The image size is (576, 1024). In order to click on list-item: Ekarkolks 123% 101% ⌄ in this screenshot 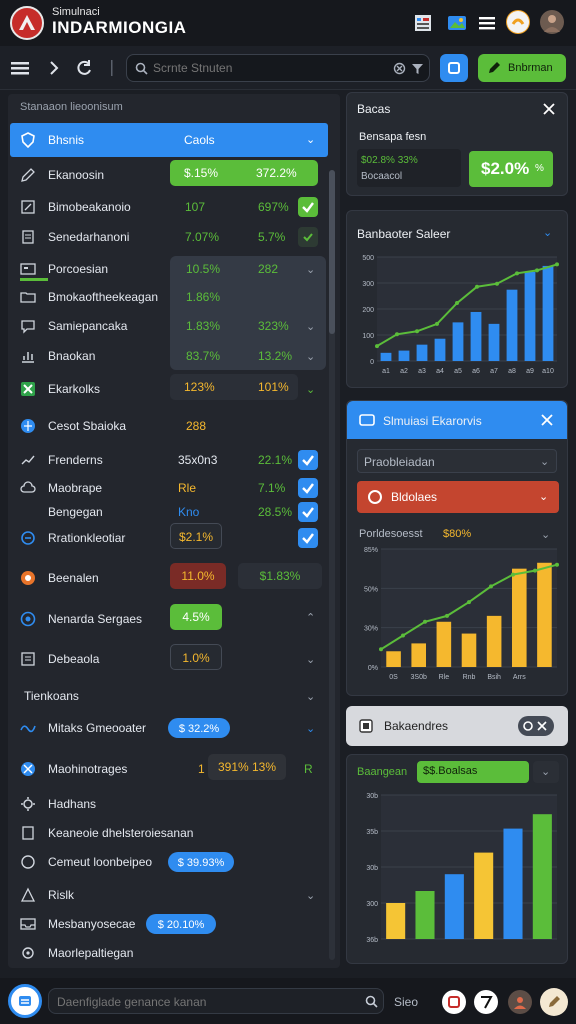, I will do `click(169, 389)`.